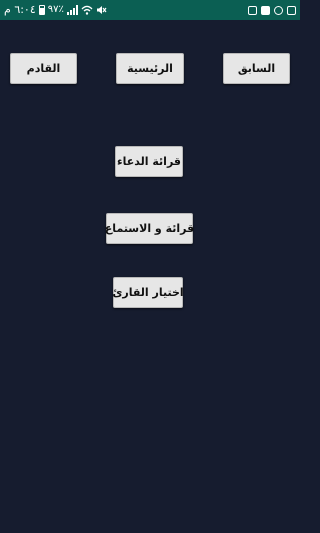  I want to click on notification-app-icon, so click(252, 10).